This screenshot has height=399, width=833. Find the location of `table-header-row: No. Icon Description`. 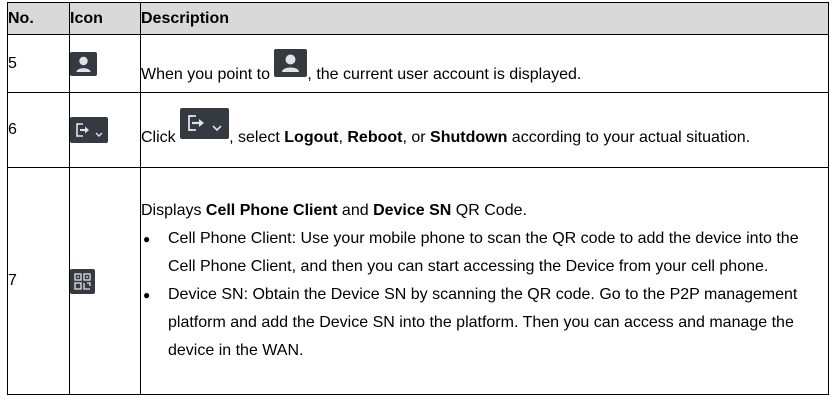

table-header-row: No. Icon Description is located at coordinates (418, 18).